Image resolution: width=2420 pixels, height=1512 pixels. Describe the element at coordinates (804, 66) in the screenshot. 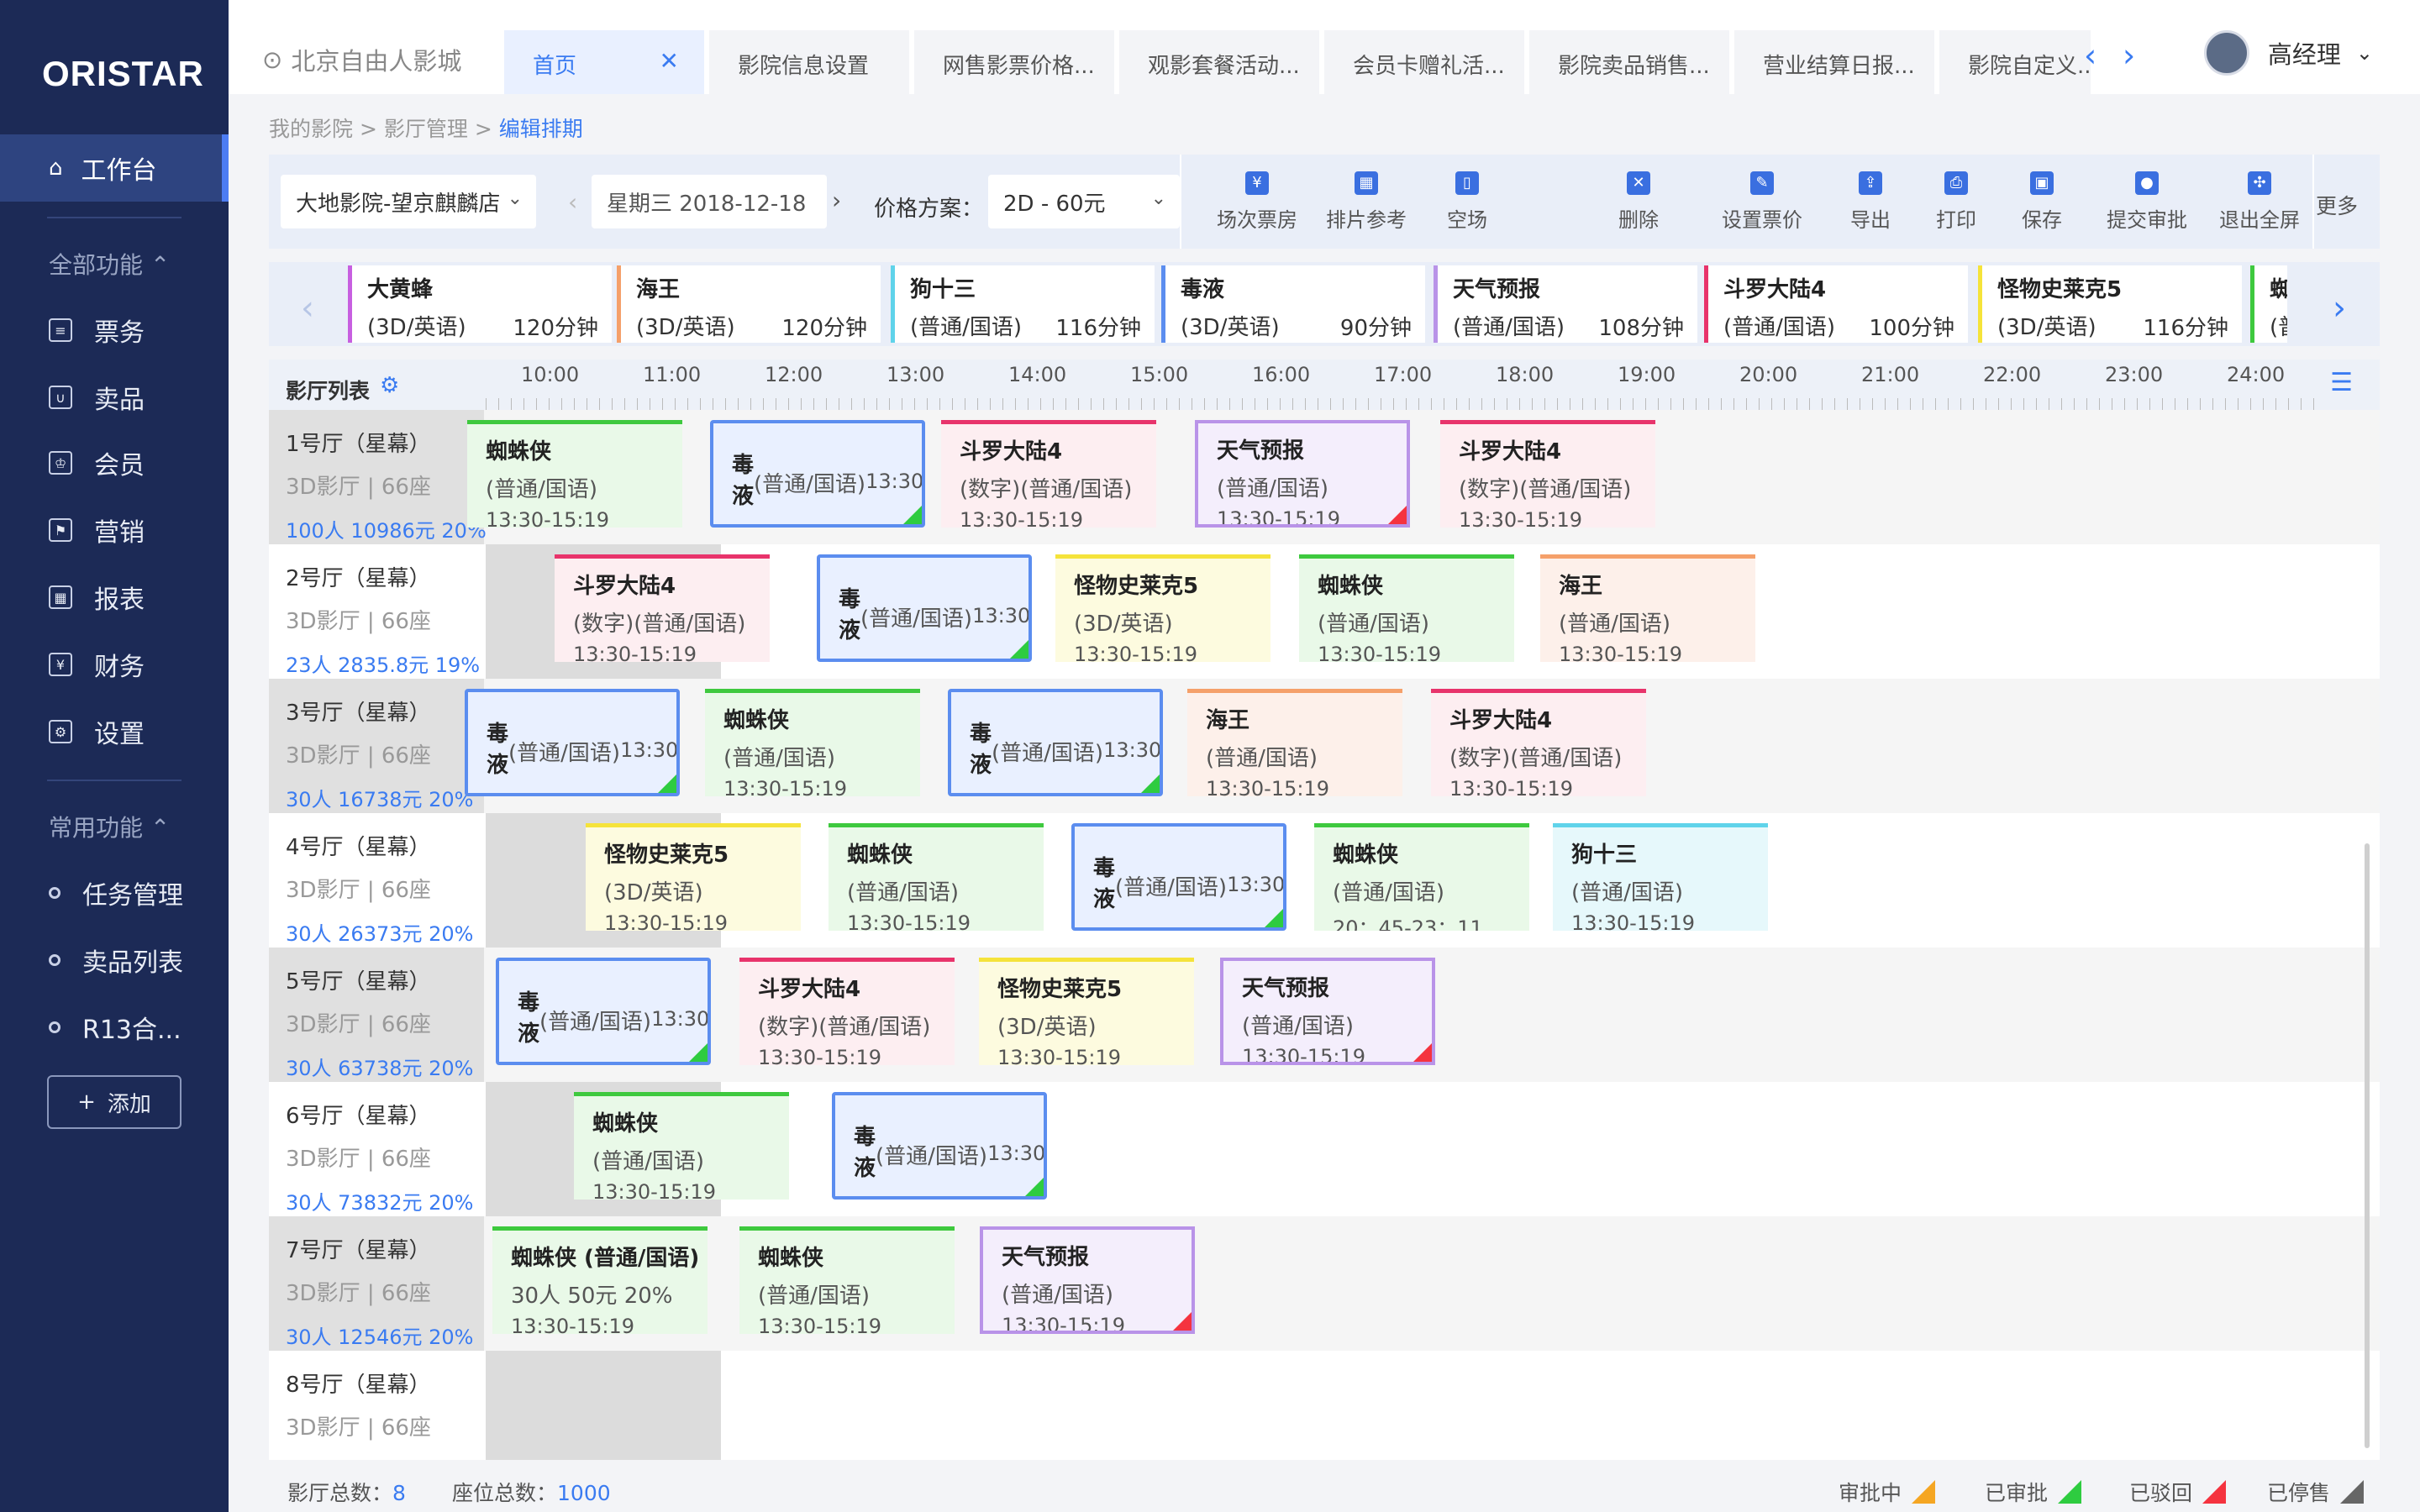

I see `tab-label: 影院信息设置` at that location.